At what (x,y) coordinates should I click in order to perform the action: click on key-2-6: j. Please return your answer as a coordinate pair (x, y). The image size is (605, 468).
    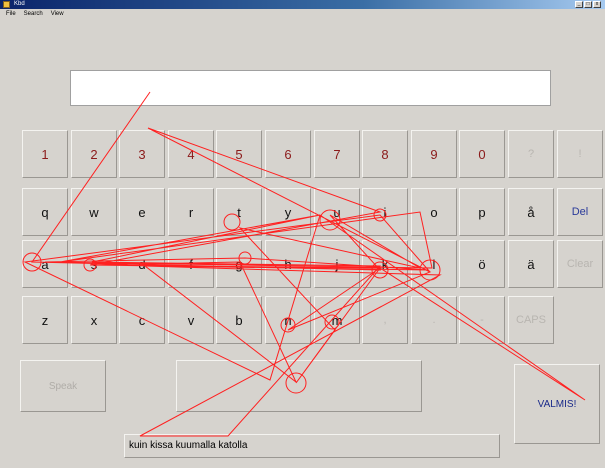
    Looking at the image, I should click on (337, 264).